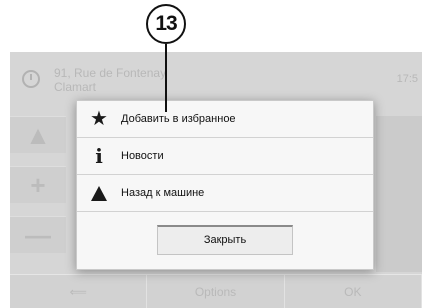 This screenshot has width=422, height=308. What do you see at coordinates (166, 24) in the screenshot?
I see `callout-number-13: 13` at bounding box center [166, 24].